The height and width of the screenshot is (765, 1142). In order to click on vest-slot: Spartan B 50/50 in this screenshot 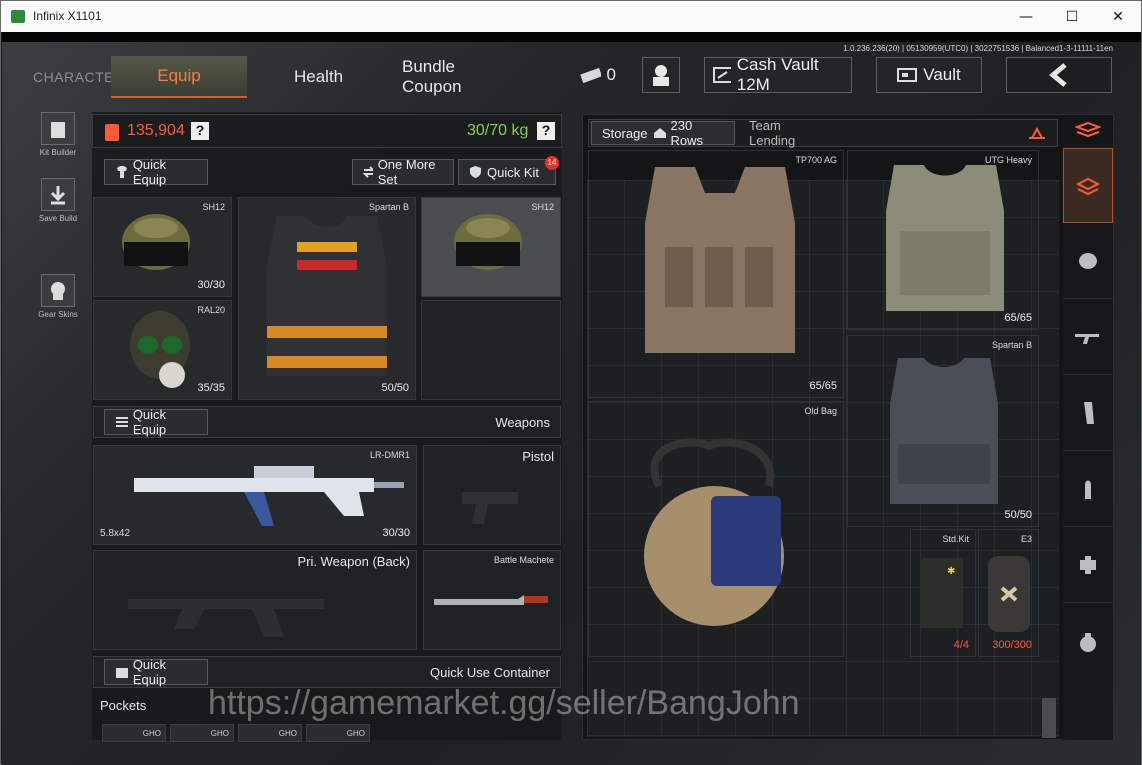, I will do `click(327, 298)`.